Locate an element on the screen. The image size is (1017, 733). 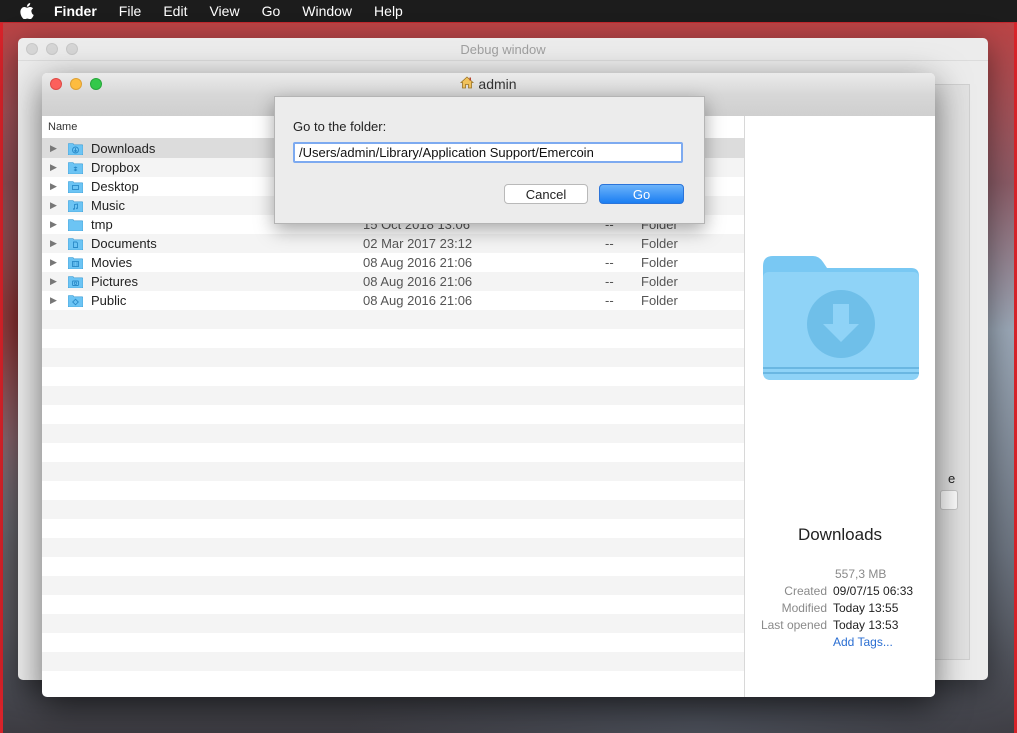
desktop-folder-icon is located at coordinates (75, 186).